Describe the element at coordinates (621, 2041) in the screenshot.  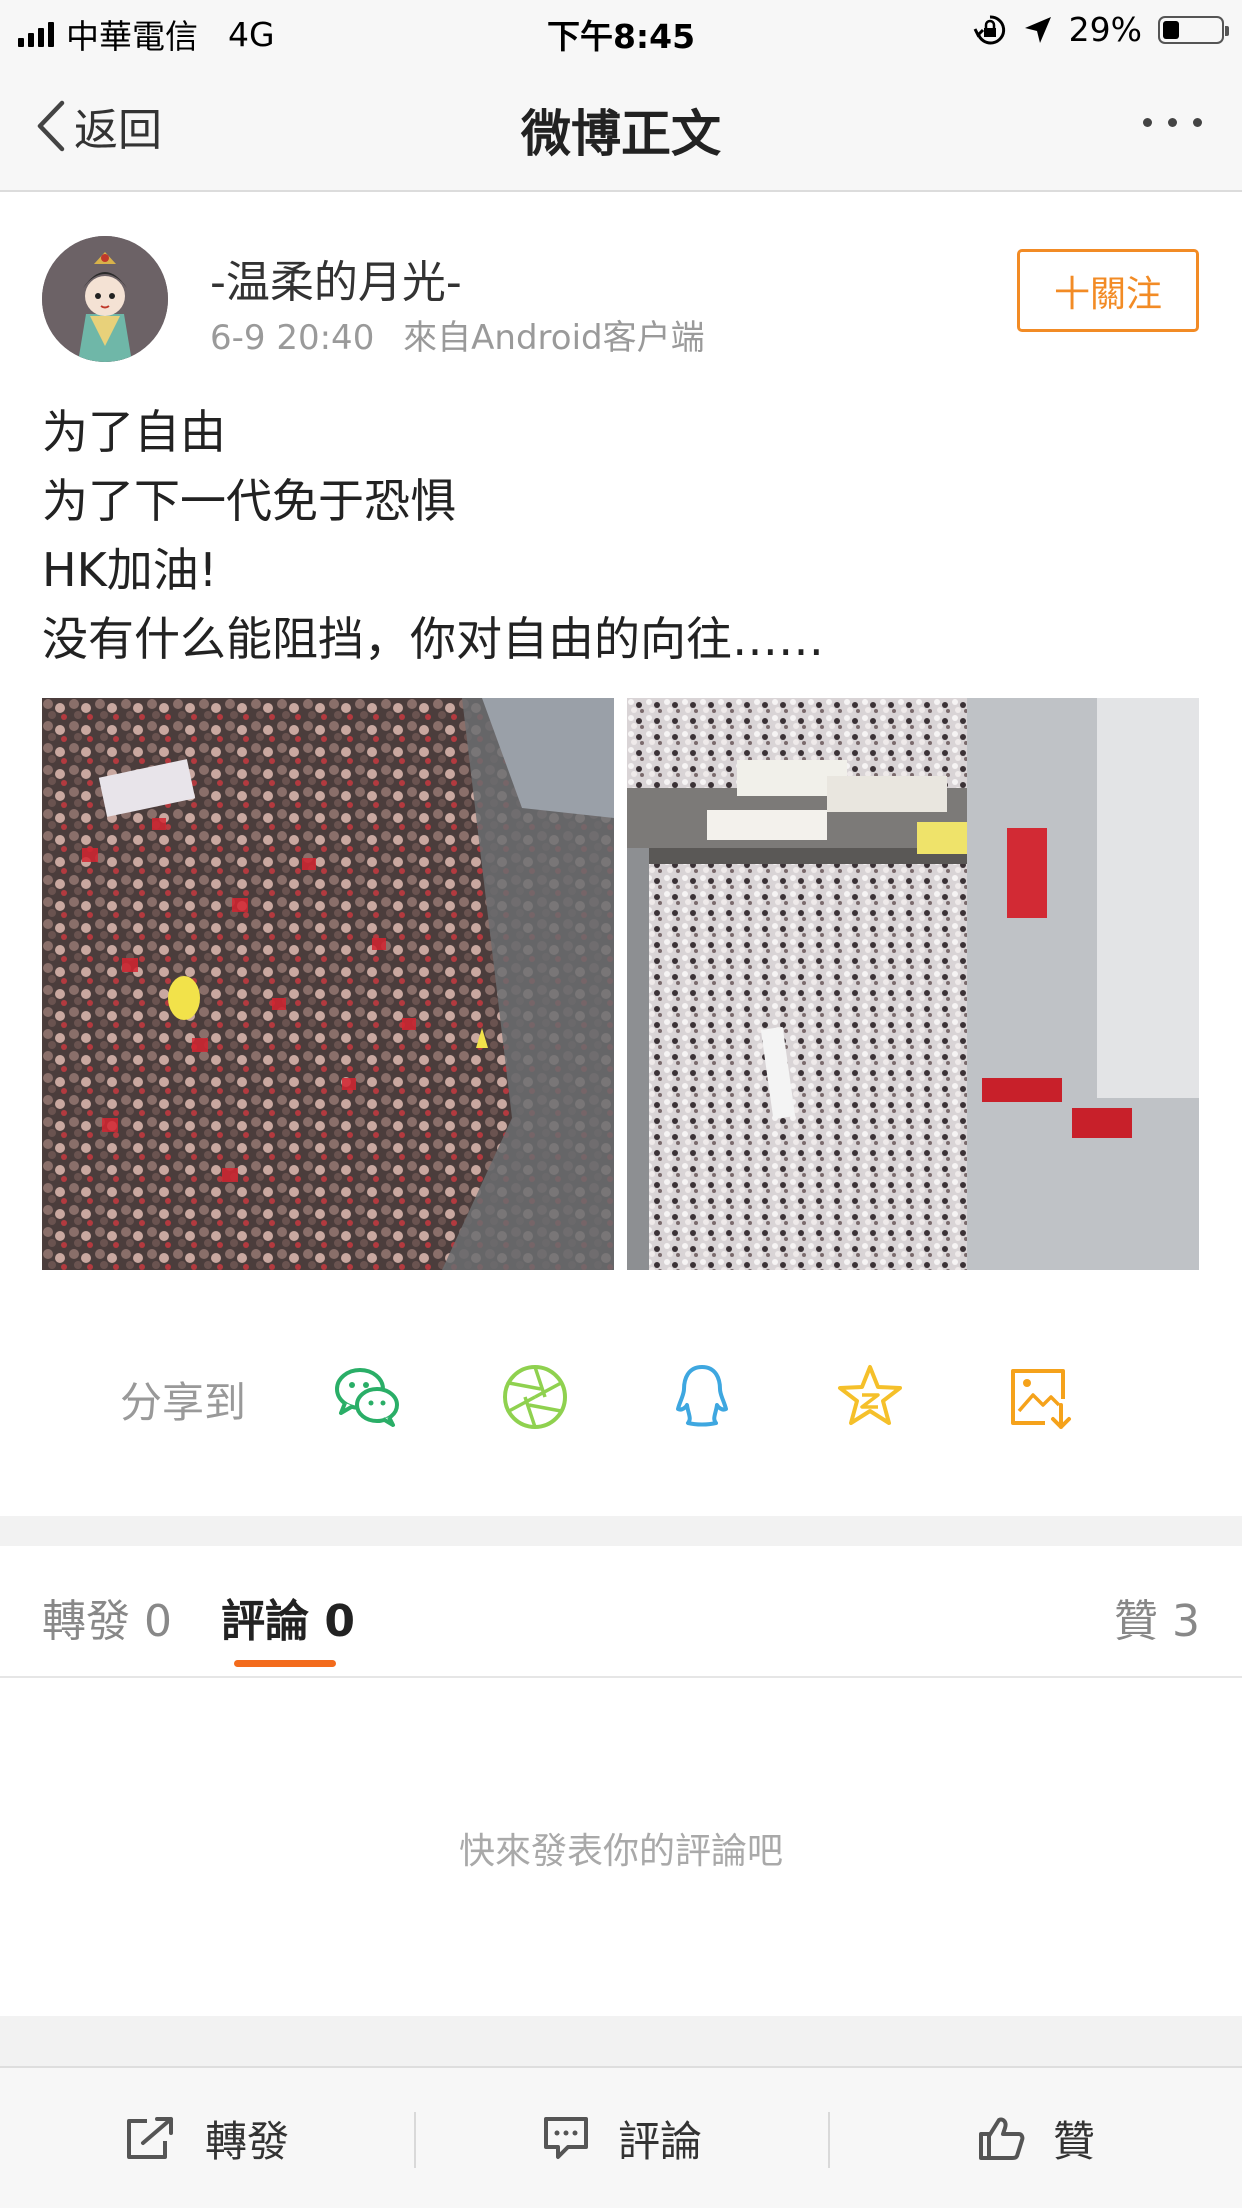
I see `bottom-spacer` at that location.